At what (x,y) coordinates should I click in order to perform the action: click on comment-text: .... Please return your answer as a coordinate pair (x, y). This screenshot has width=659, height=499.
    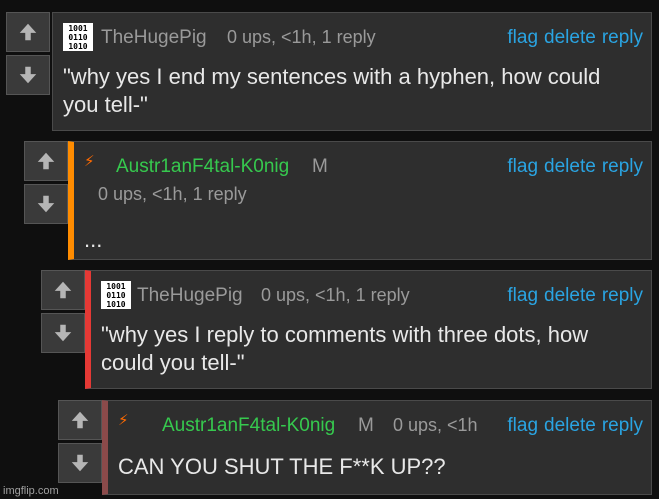
    Looking at the image, I should click on (93, 239).